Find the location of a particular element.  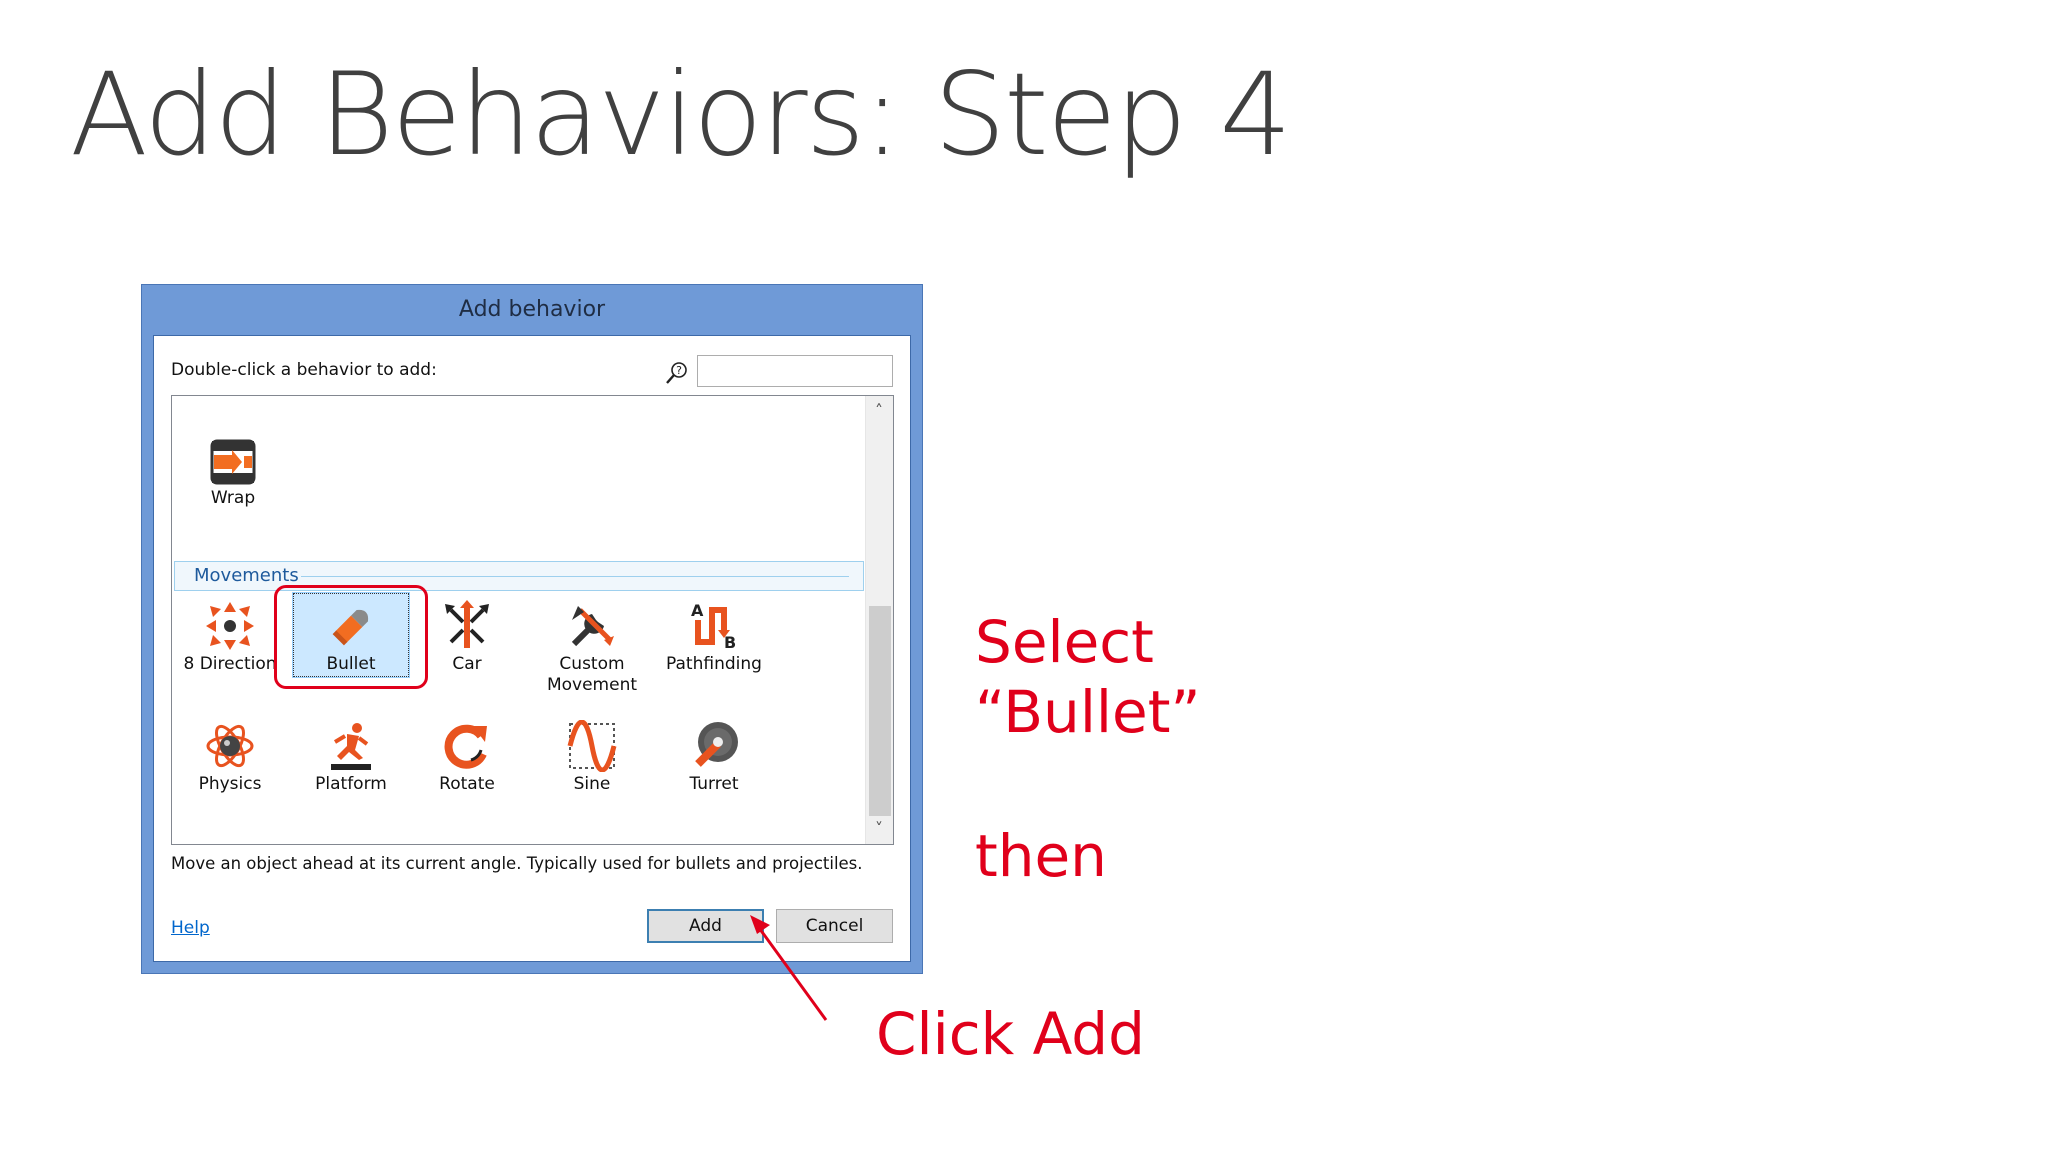

behavior-item-sine: Sine is located at coordinates (592, 760).